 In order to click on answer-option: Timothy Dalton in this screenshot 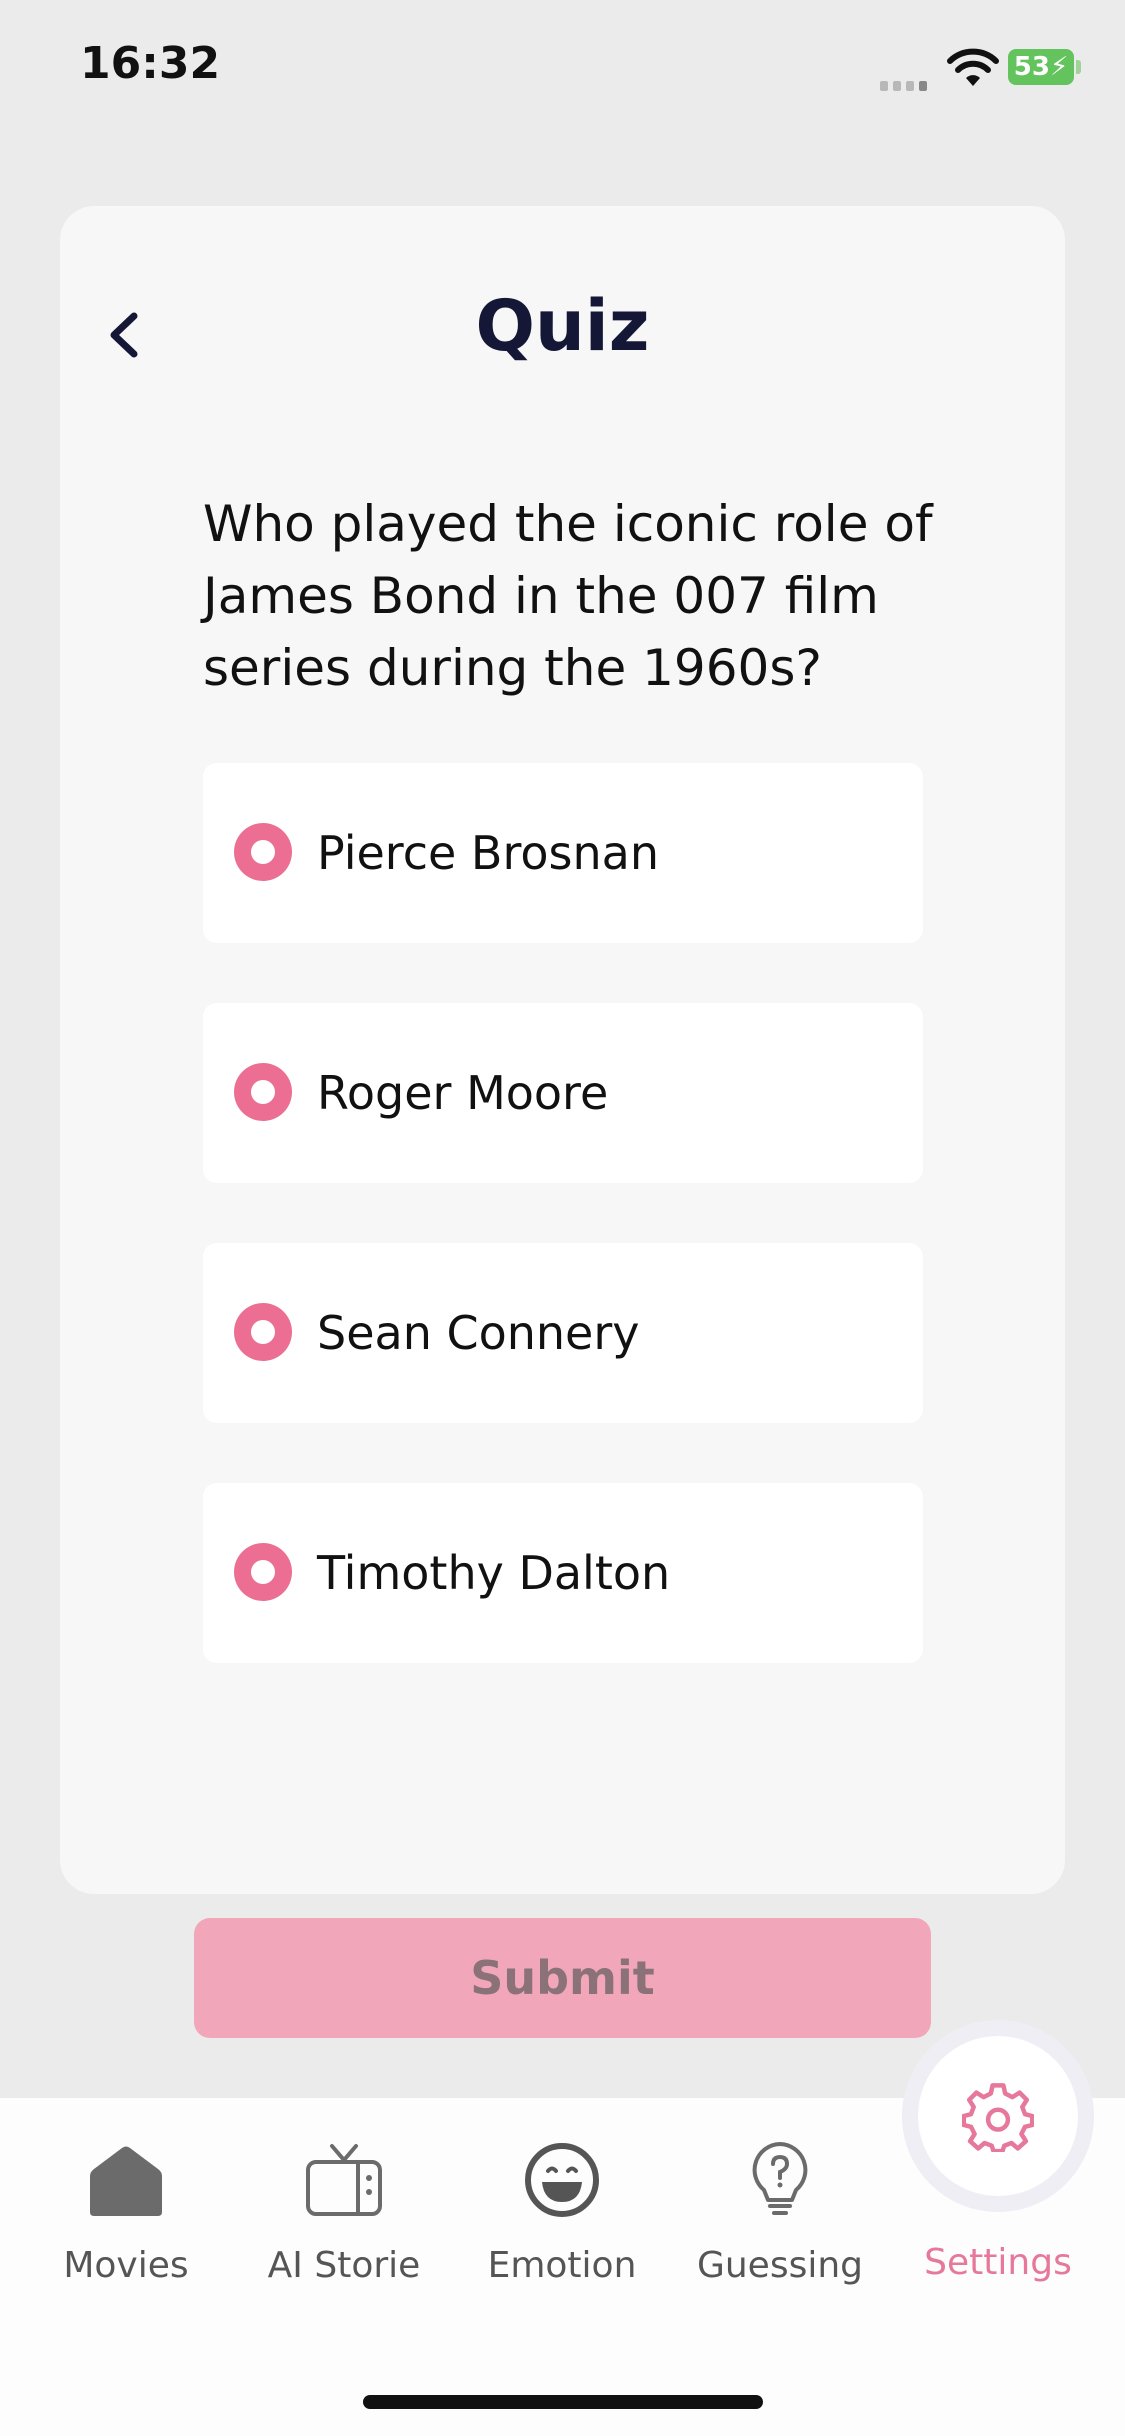, I will do `click(563, 1573)`.